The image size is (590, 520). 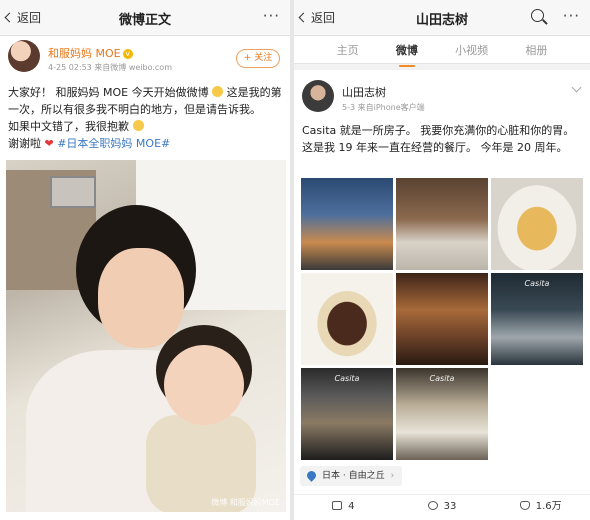 I want to click on comment-icon, so click(x=432, y=505).